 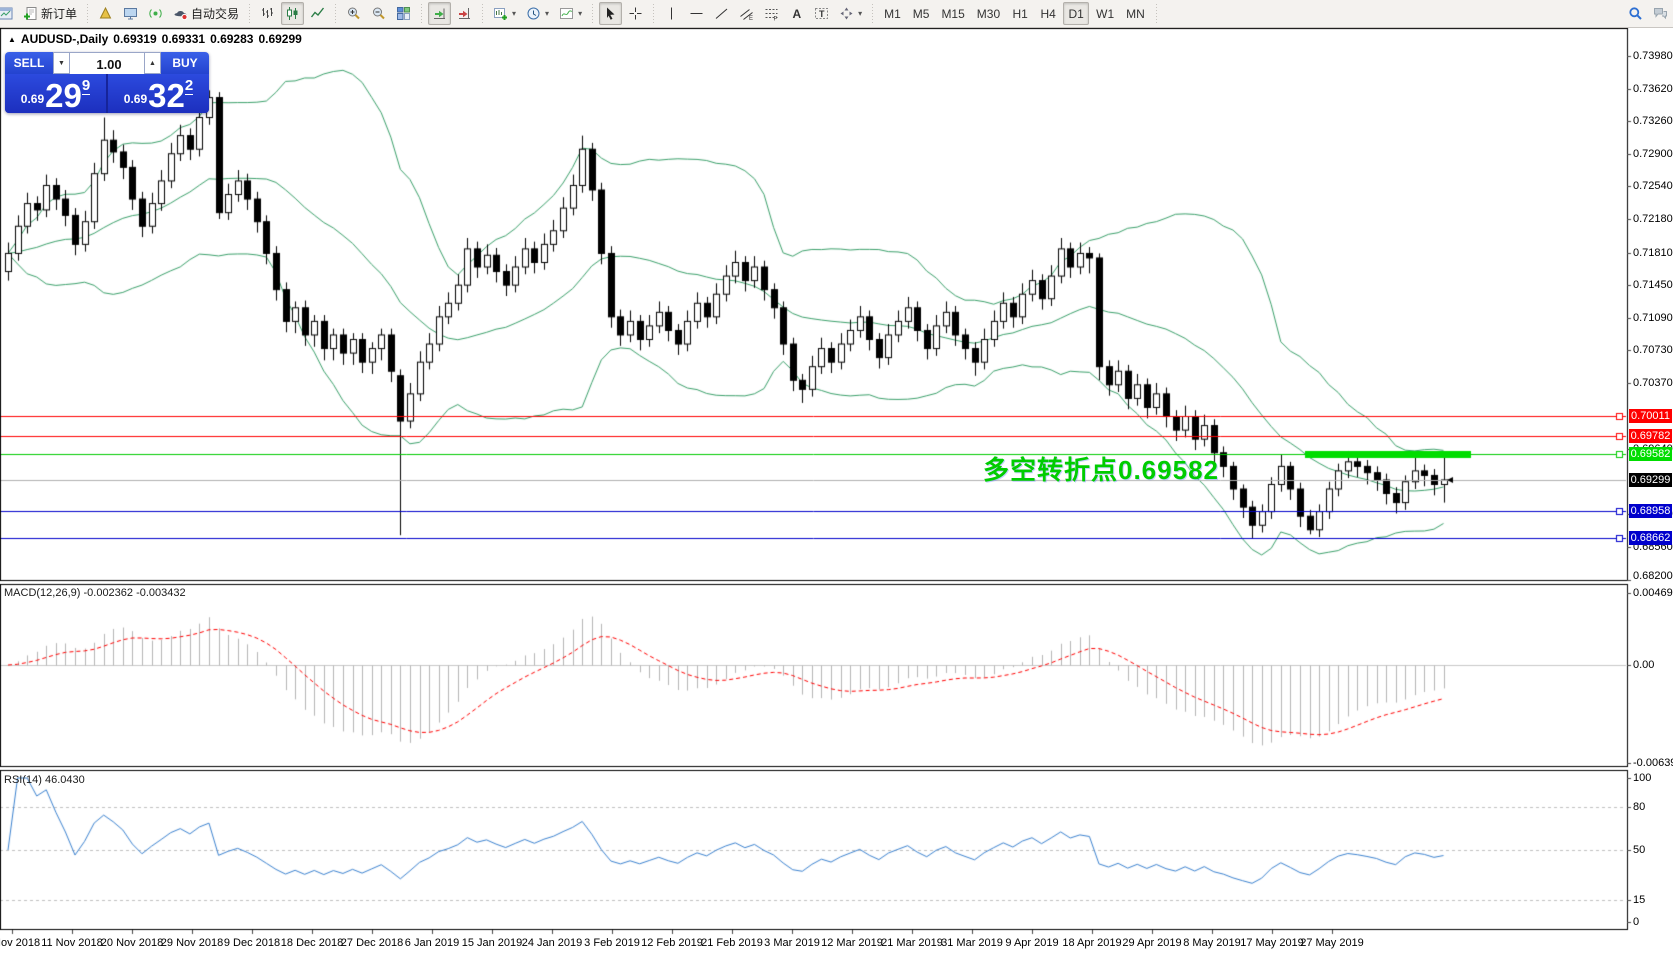 I want to click on line-chart-icon, so click(x=317, y=13).